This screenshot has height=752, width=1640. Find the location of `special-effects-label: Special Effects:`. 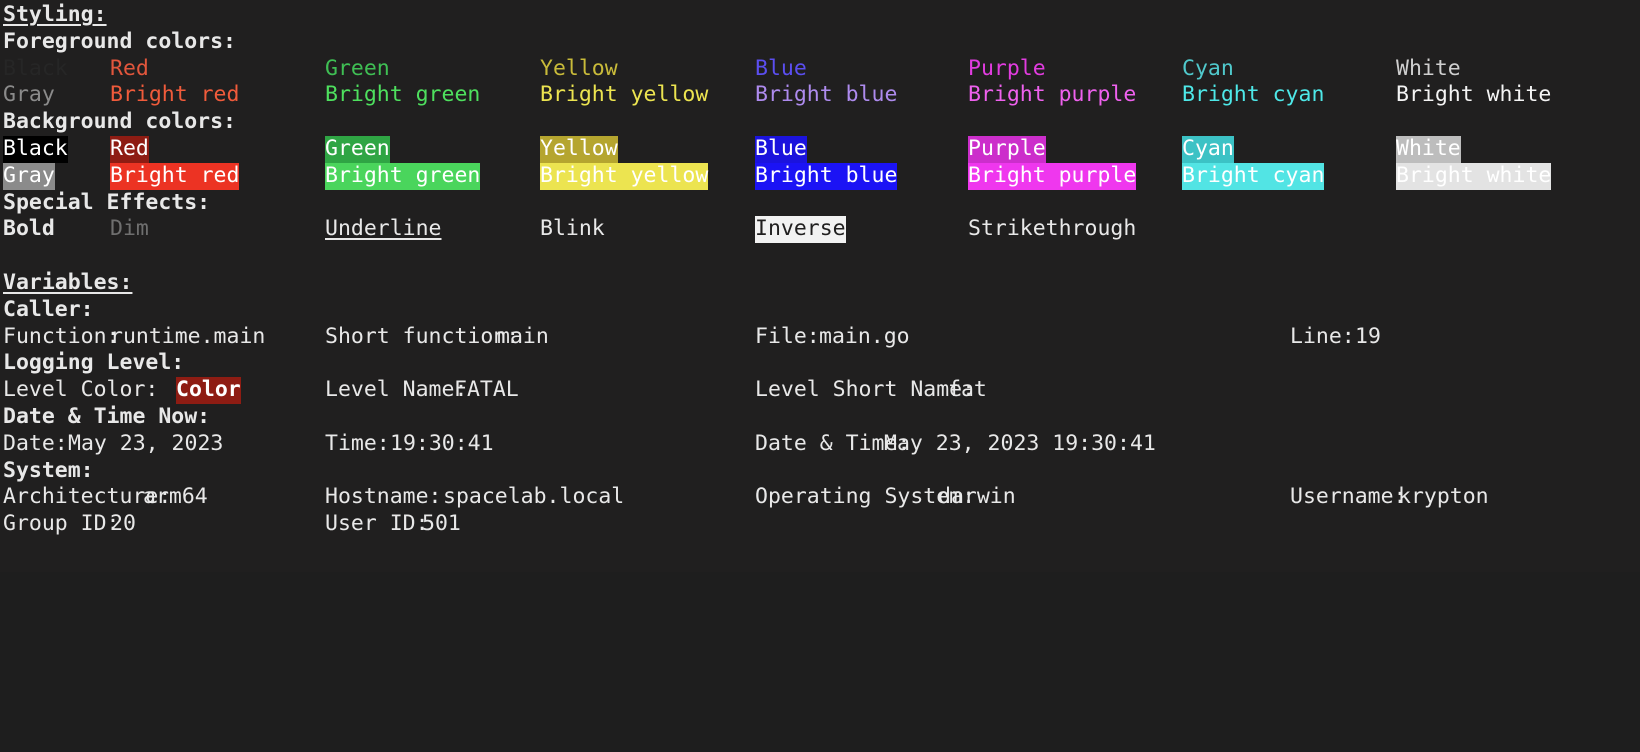

special-effects-label: Special Effects: is located at coordinates (107, 202).